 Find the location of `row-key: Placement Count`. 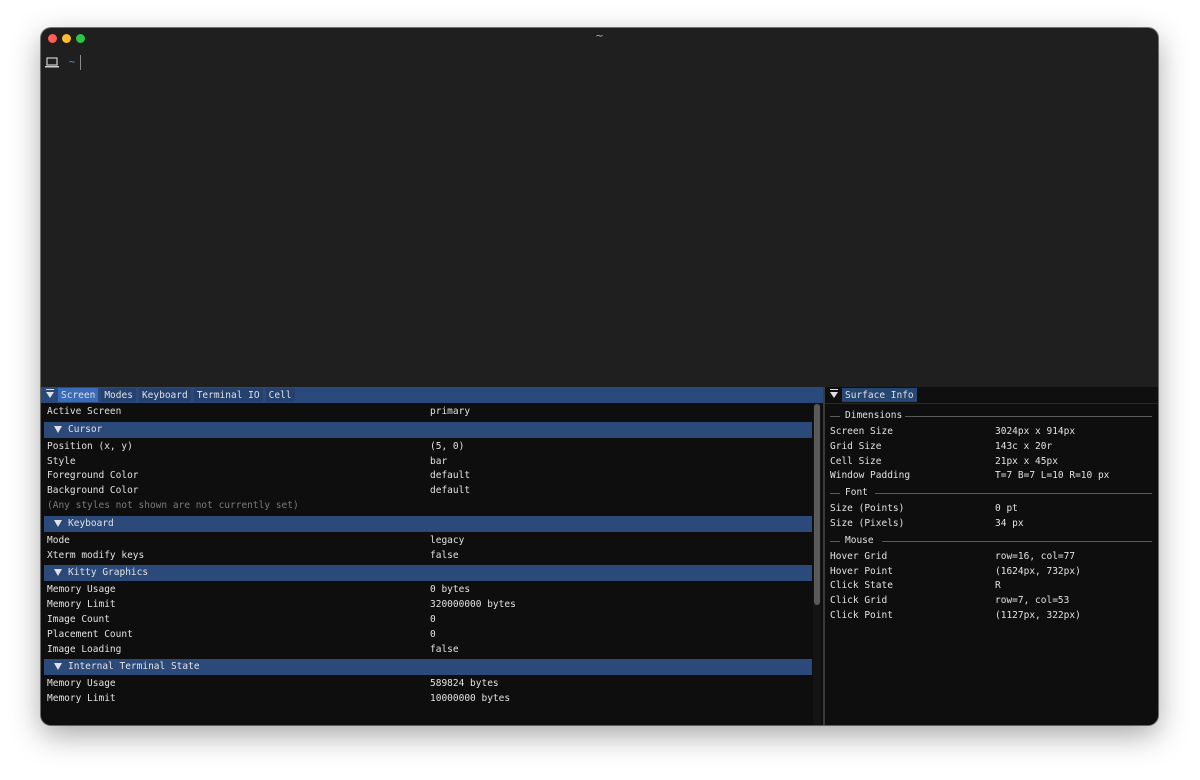

row-key: Placement Count is located at coordinates (90, 634).